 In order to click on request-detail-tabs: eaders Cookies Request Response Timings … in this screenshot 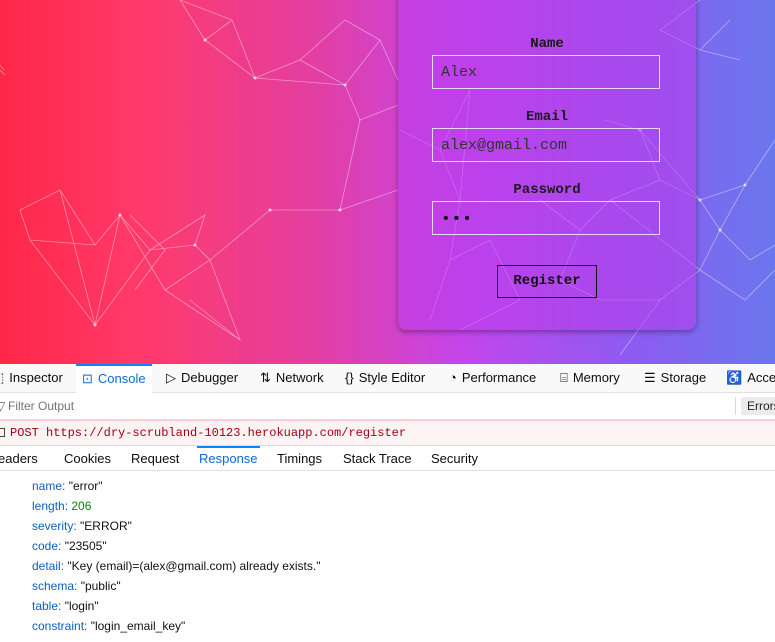, I will do `click(387, 458)`.